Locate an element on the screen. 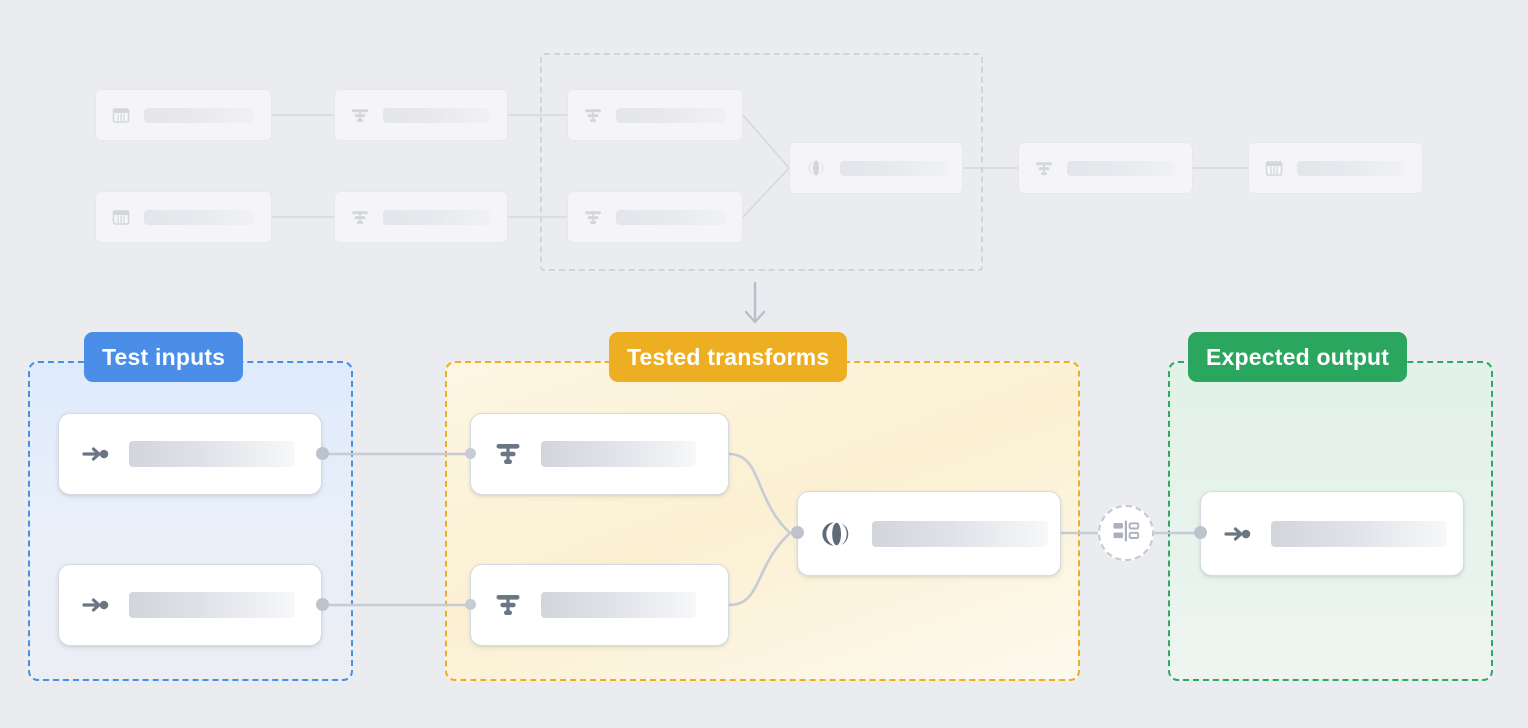 This screenshot has height=728, width=1528. comparison-diff-badge is located at coordinates (1126, 533).